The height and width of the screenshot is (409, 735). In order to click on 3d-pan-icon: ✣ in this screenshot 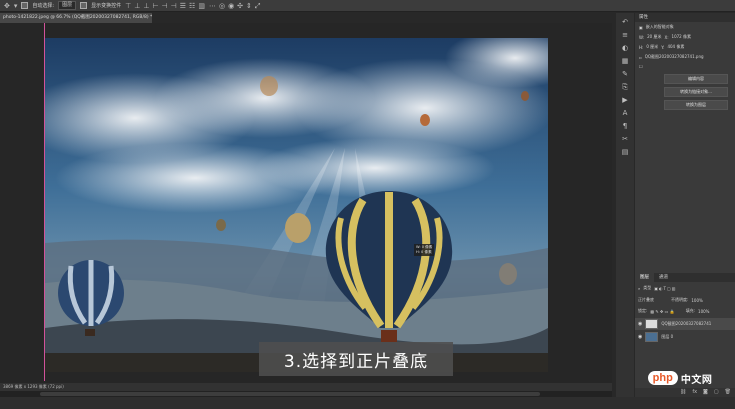, I will do `click(240, 6)`.